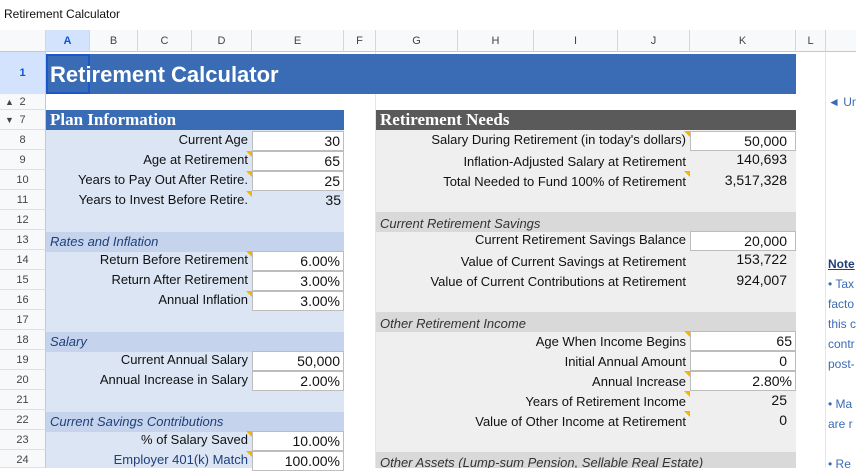 This screenshot has height=471, width=856. I want to click on sheet-title: Retirement Calculator, so click(164, 74).